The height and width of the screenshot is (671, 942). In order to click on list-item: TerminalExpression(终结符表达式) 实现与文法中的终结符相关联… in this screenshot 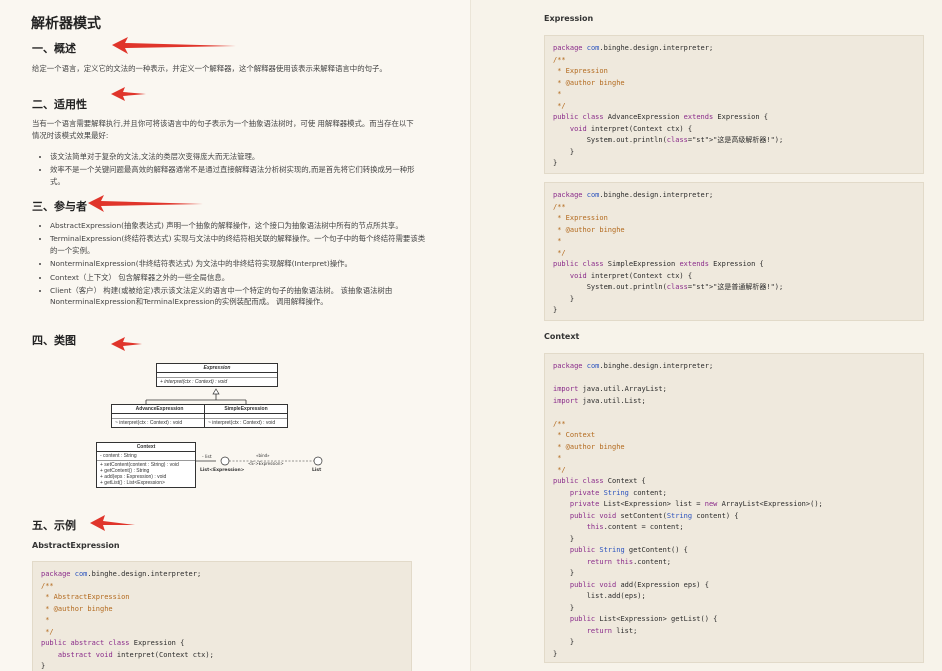, I will do `click(239, 244)`.